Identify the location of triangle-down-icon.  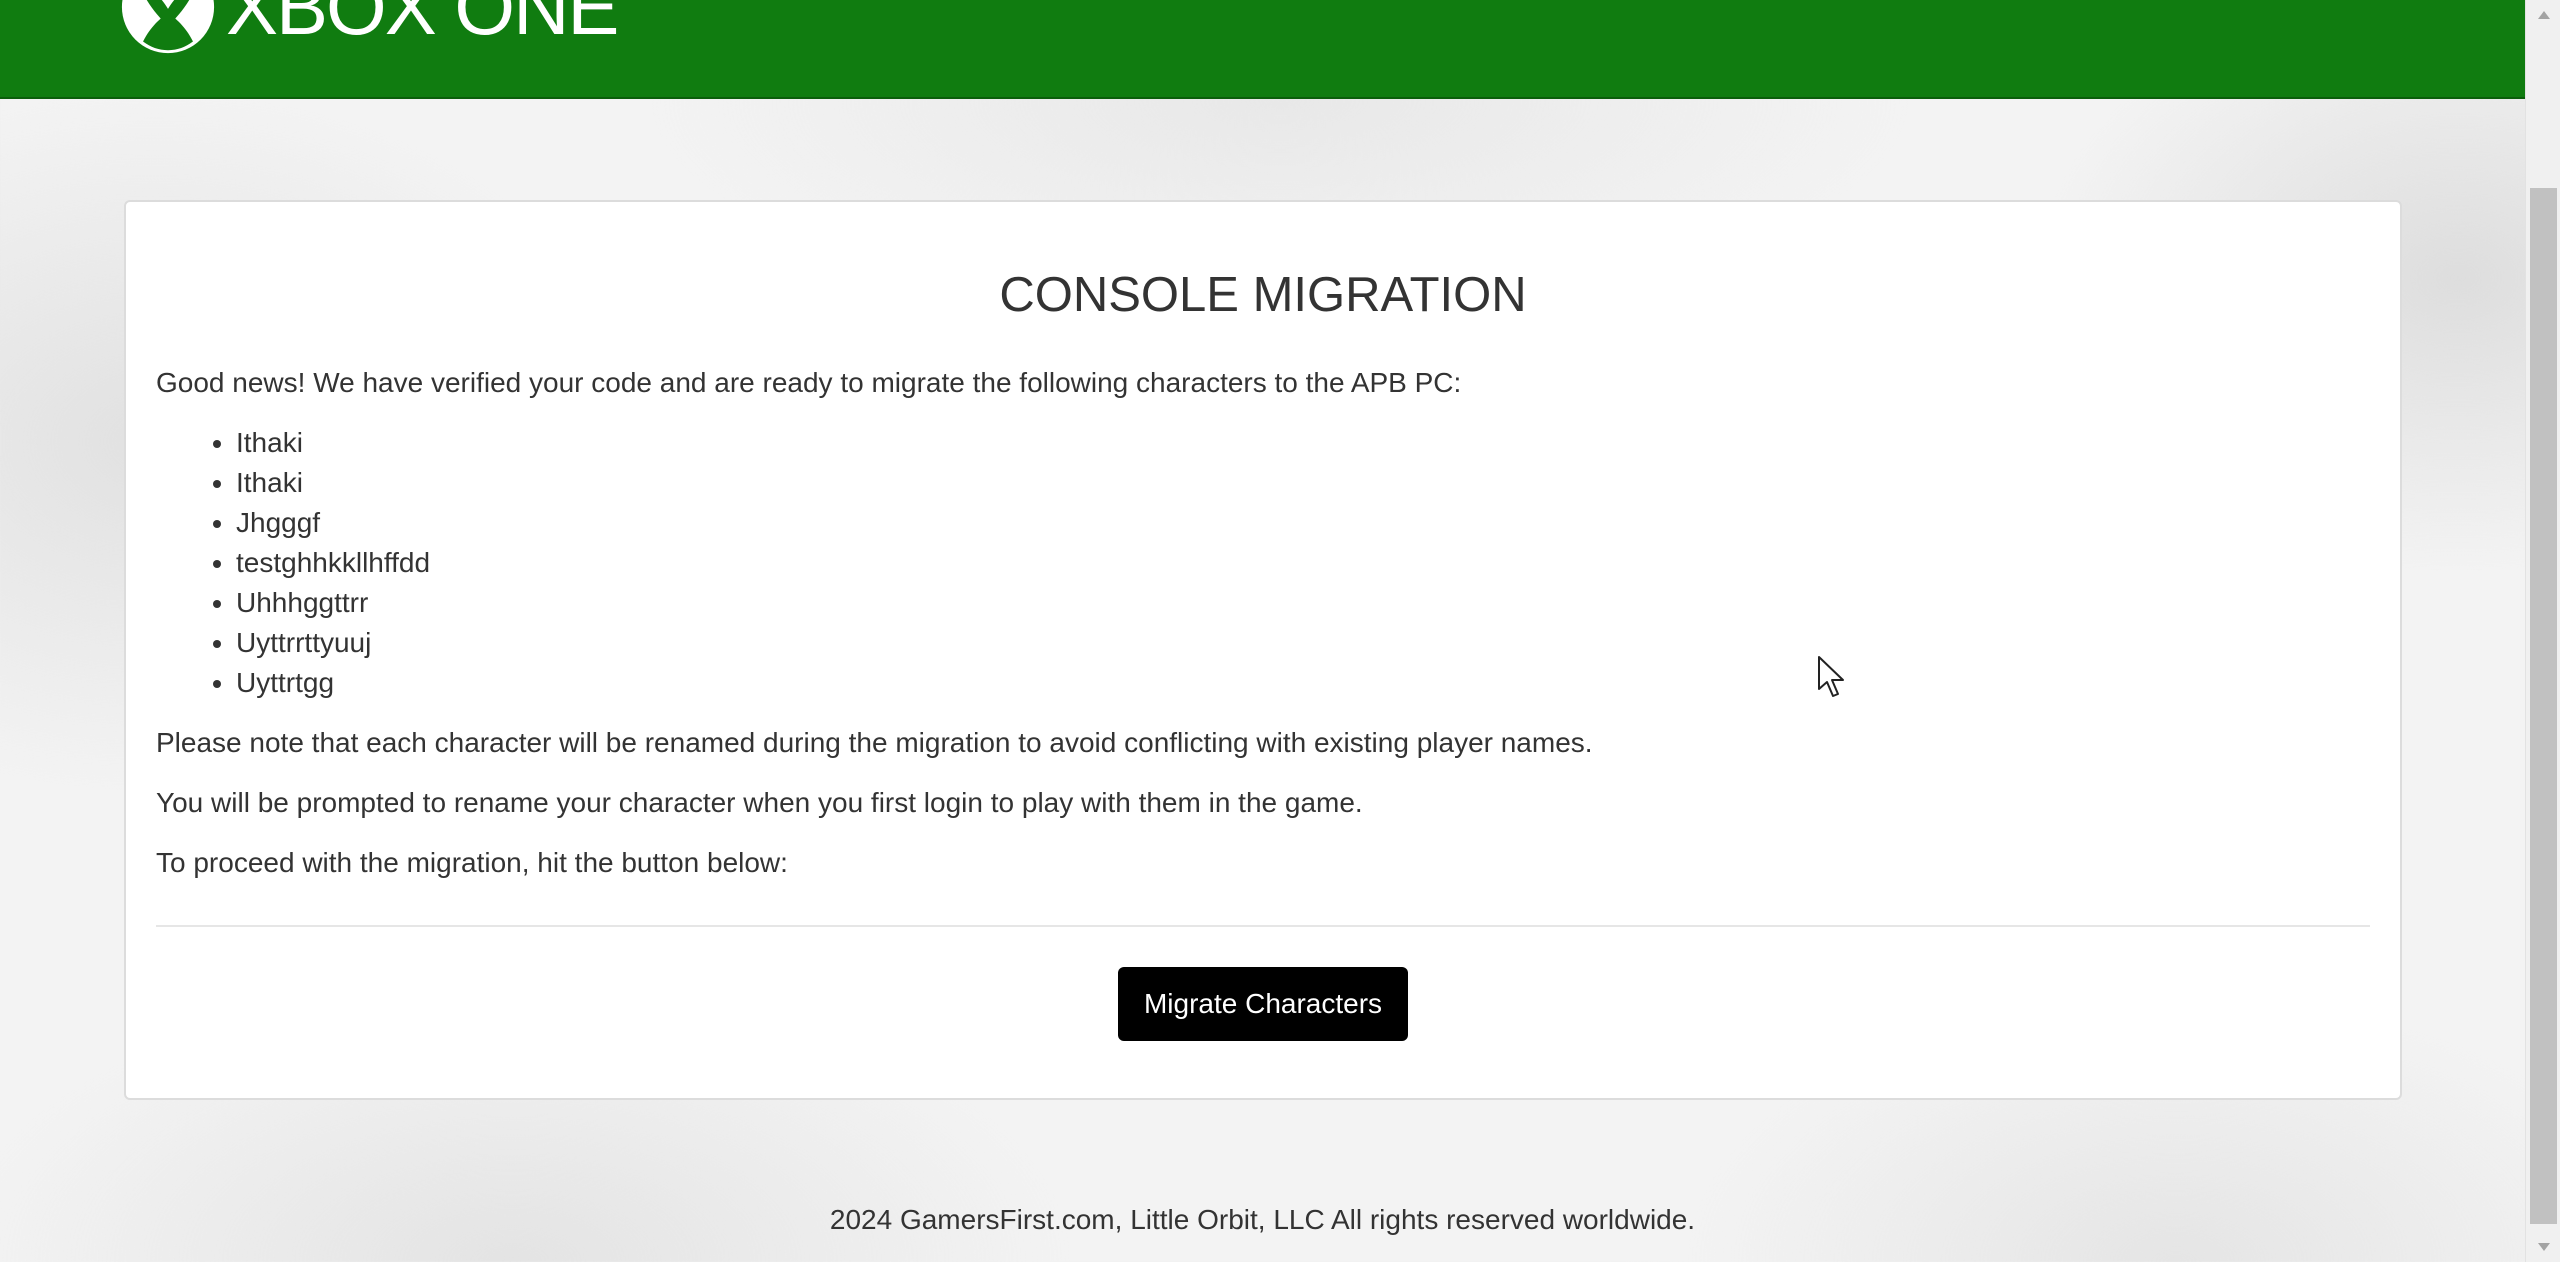
(2543, 1247).